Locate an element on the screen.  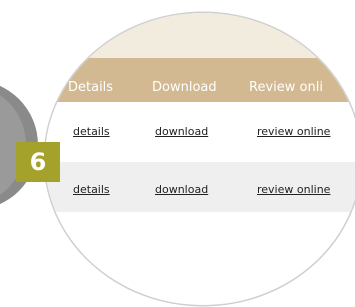
column-header-details: Details is located at coordinates (91, 87).